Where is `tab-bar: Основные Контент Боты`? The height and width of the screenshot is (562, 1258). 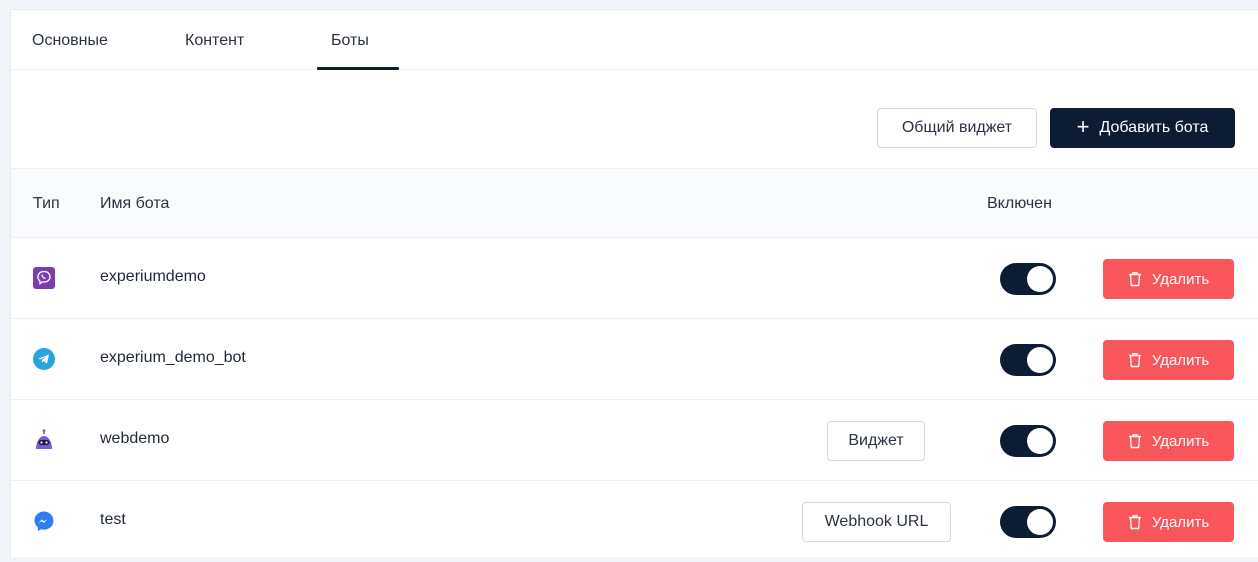
tab-bar: Основные Контент Боты is located at coordinates (634, 40).